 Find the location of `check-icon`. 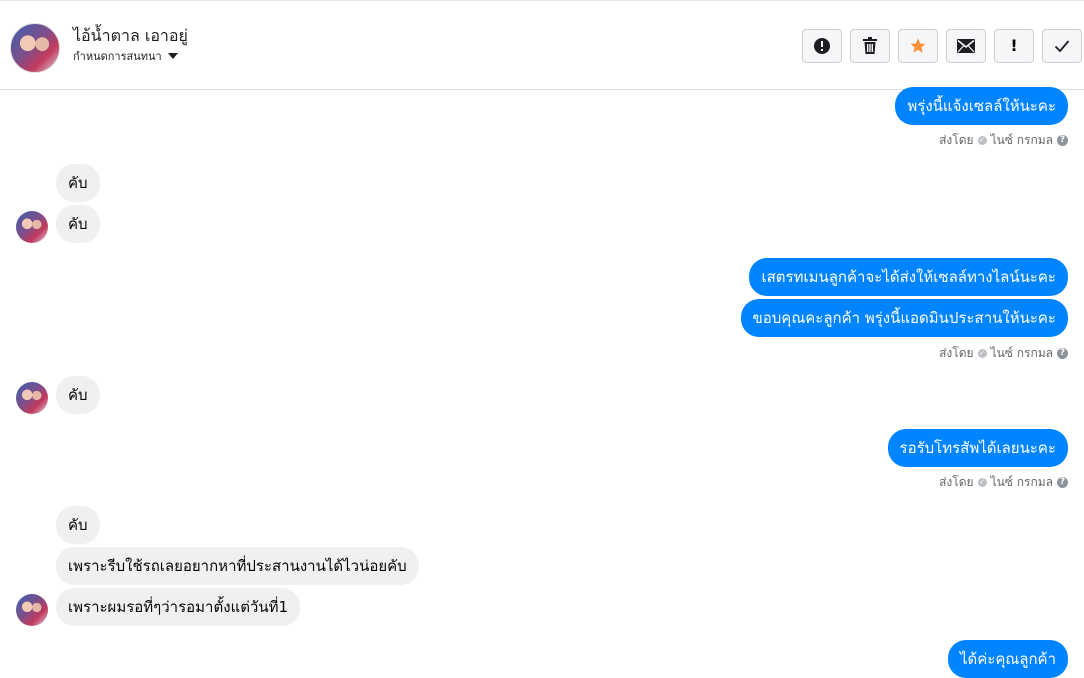

check-icon is located at coordinates (1062, 46).